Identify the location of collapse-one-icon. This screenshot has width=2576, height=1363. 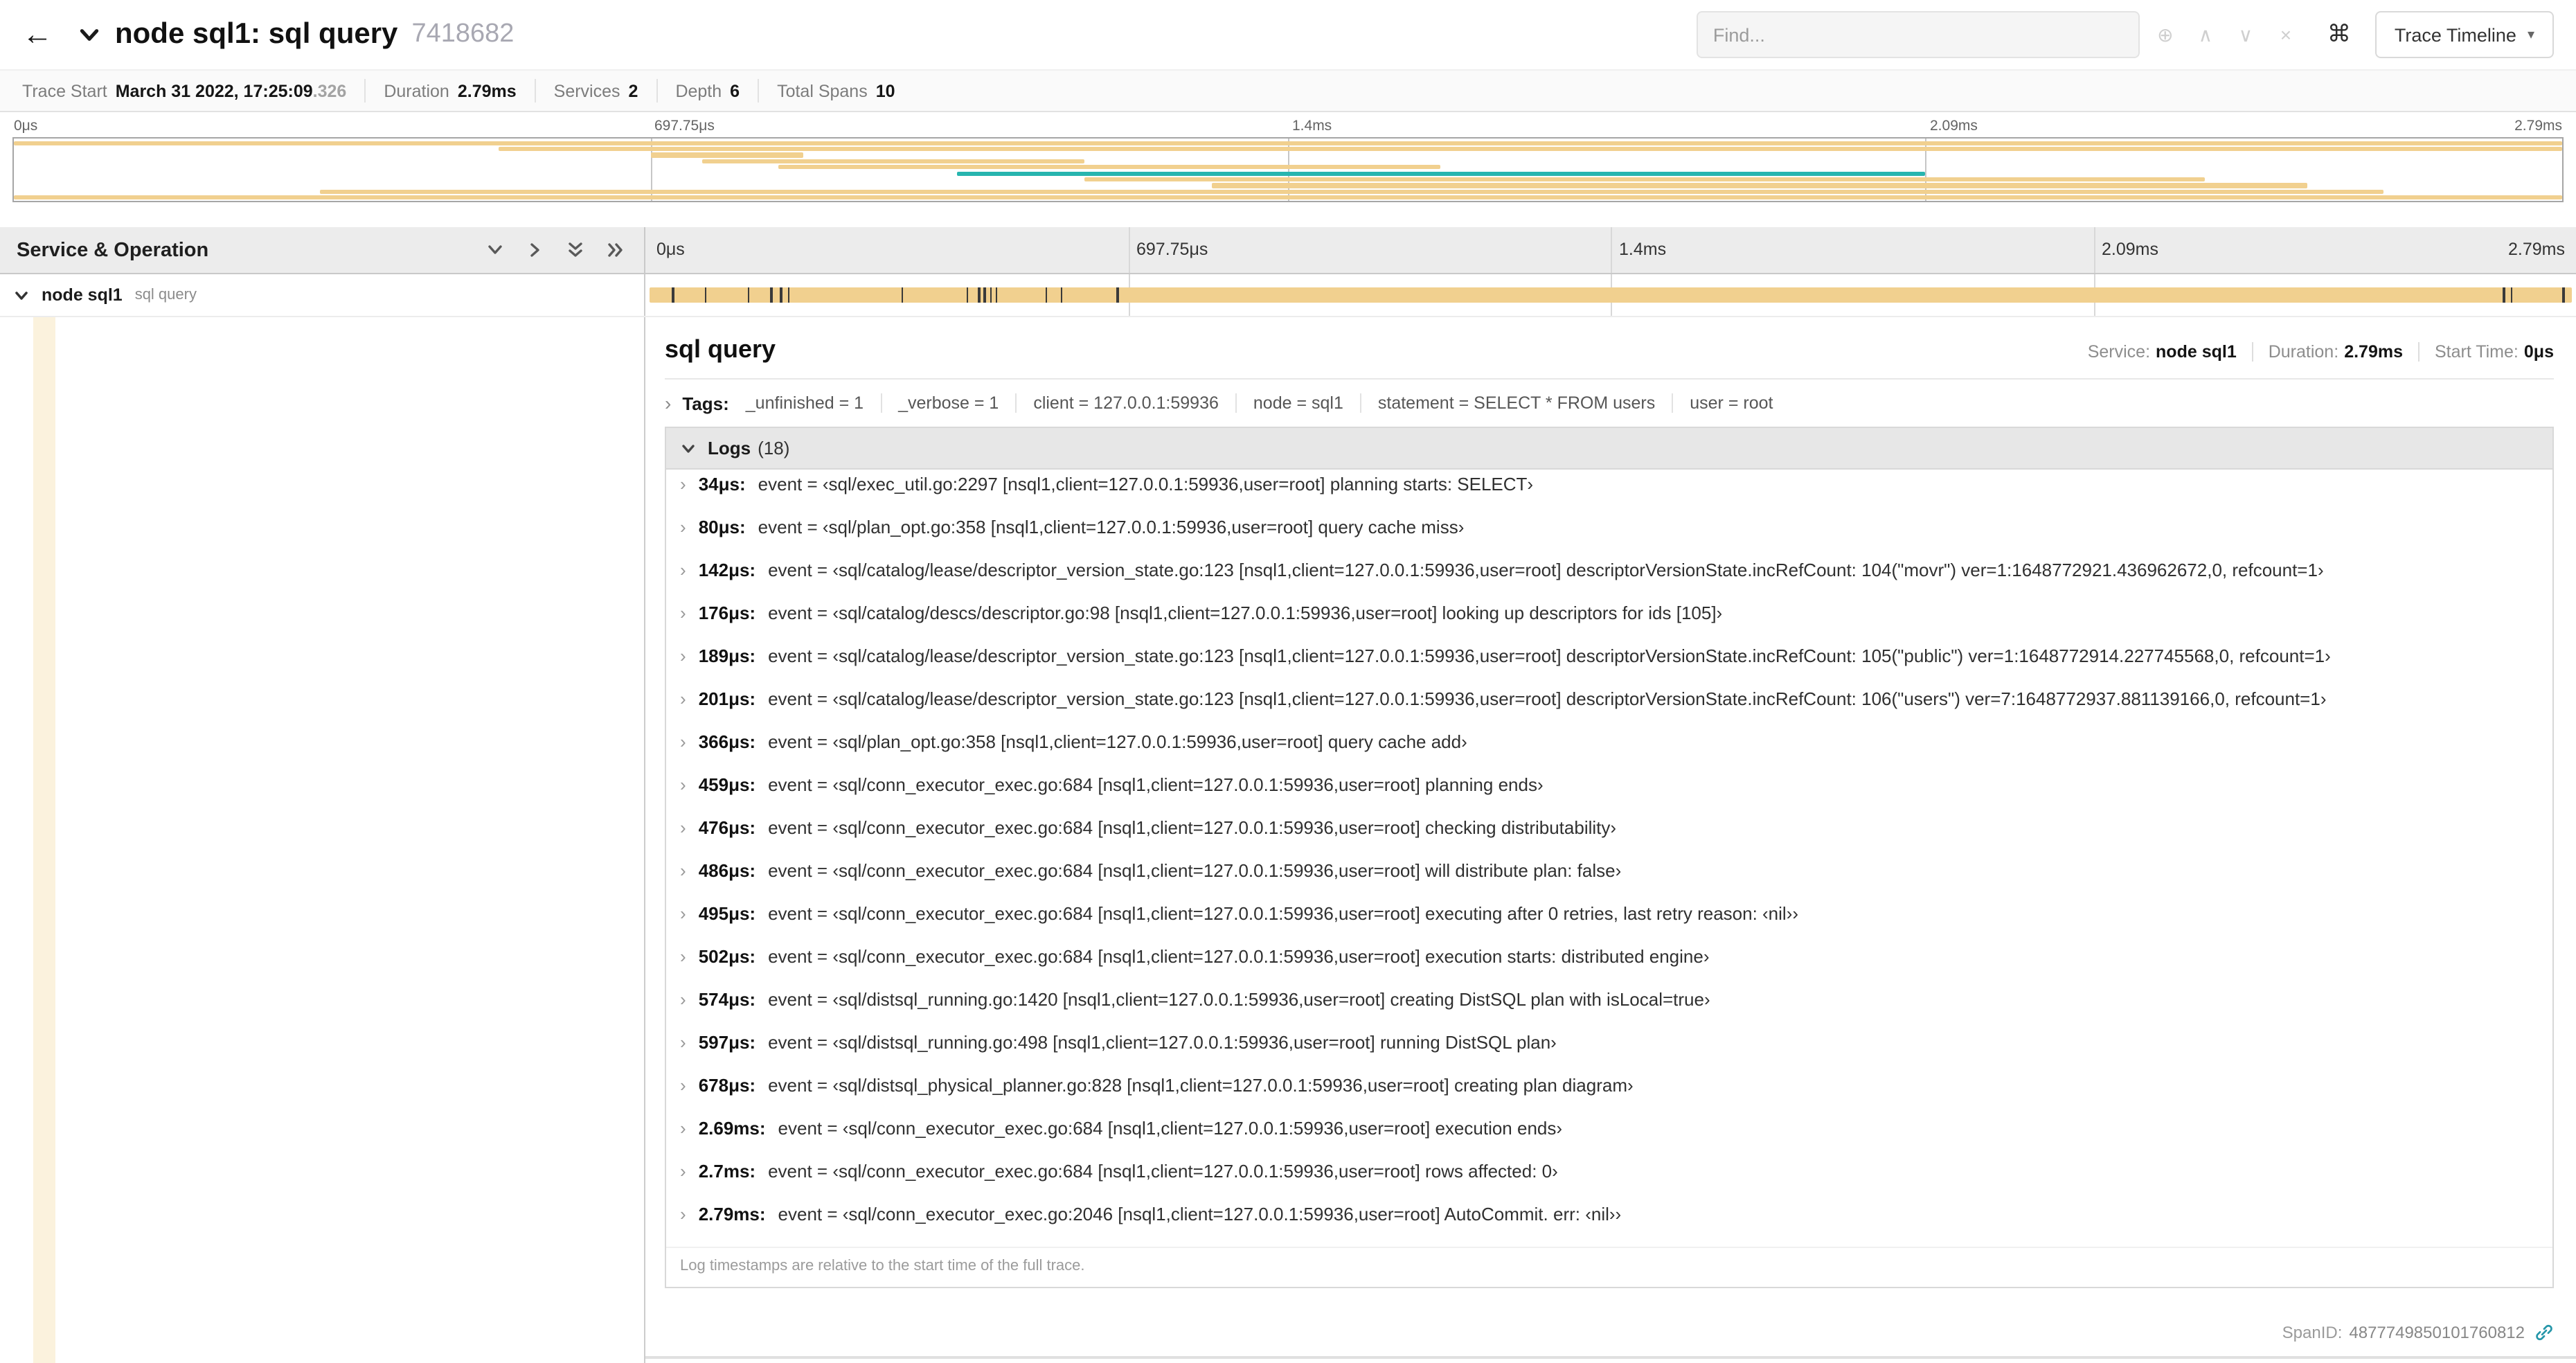
(495, 250).